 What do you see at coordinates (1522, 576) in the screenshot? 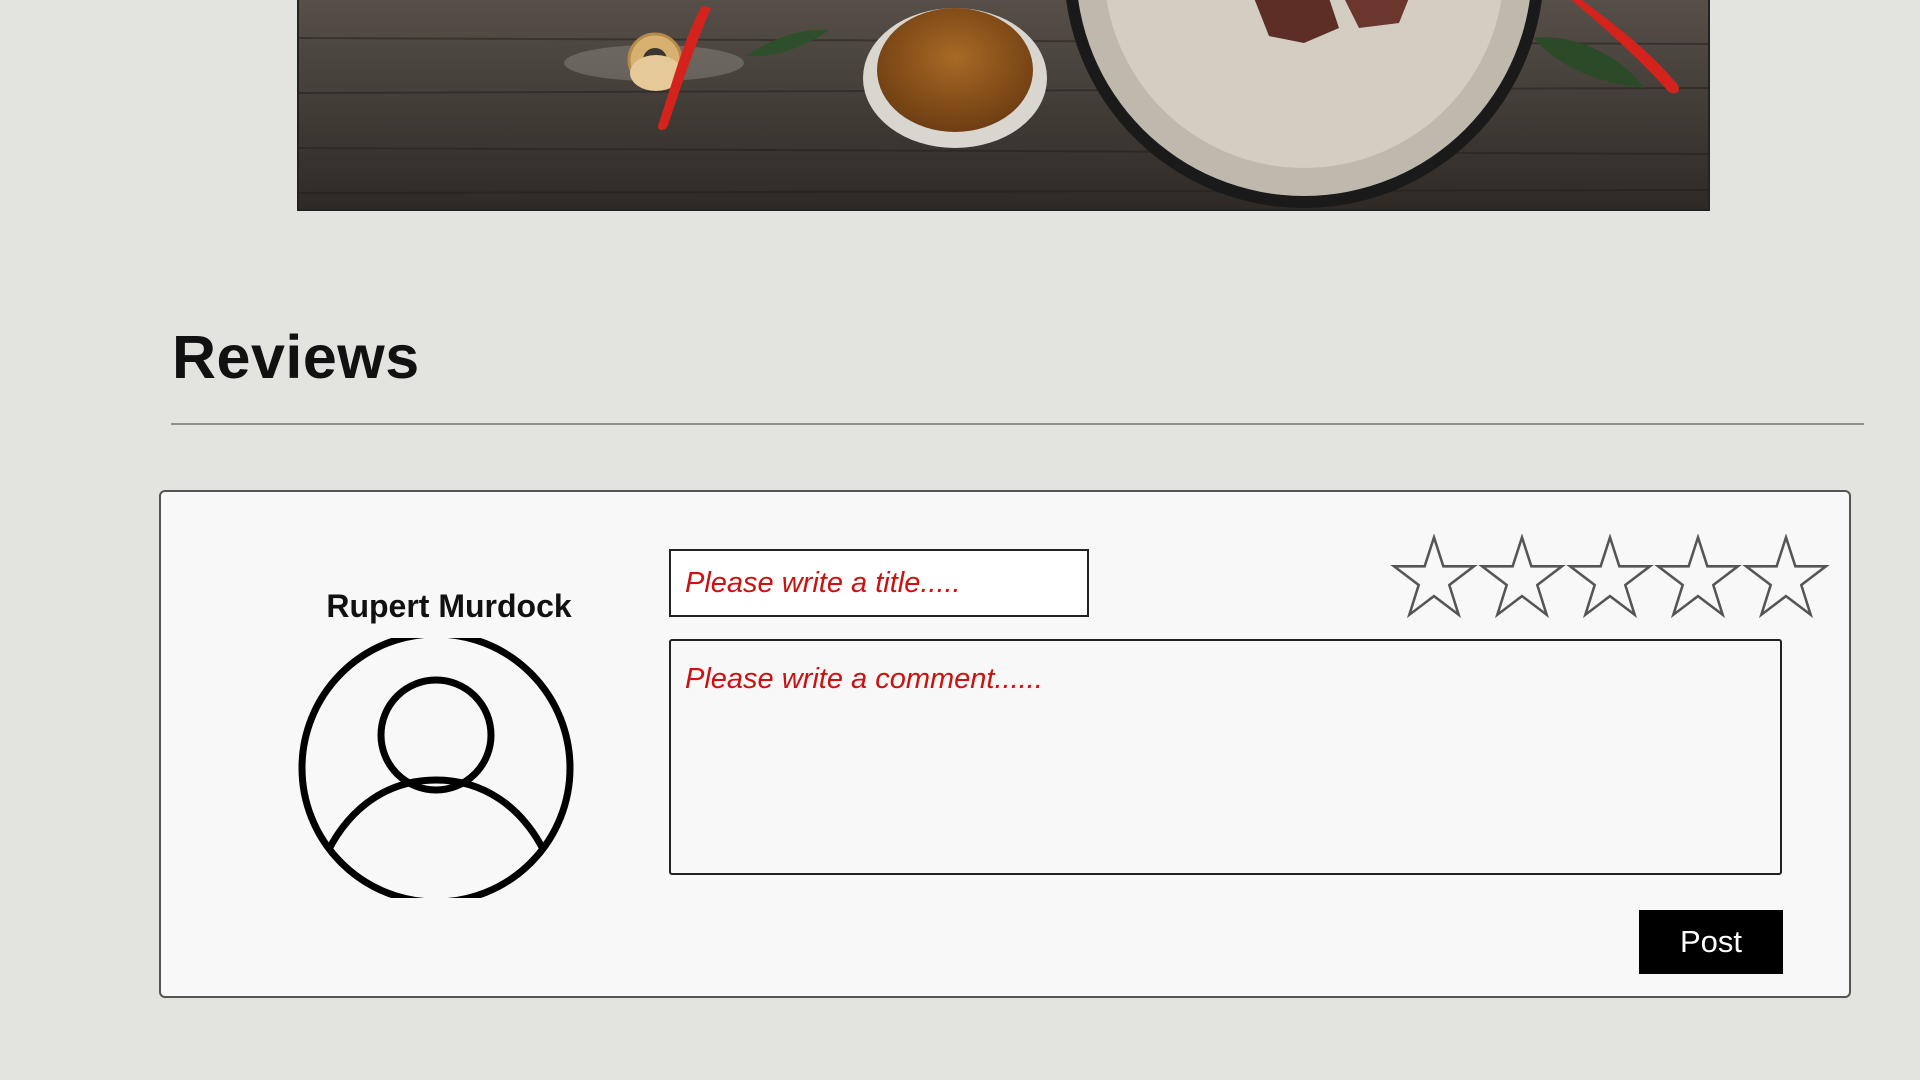
I see `star-2-icon` at bounding box center [1522, 576].